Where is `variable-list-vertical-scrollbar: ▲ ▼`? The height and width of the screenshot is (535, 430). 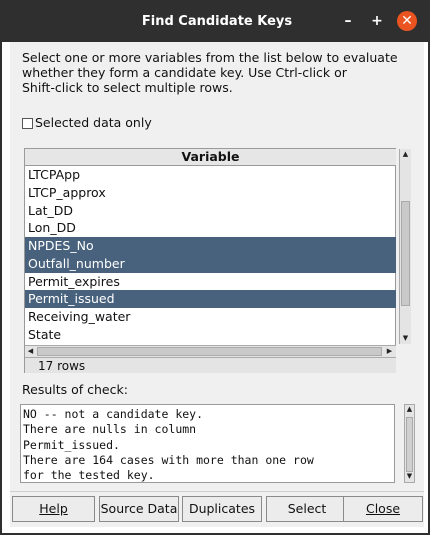
variable-list-vertical-scrollbar: ▲ ▼ is located at coordinates (405, 246).